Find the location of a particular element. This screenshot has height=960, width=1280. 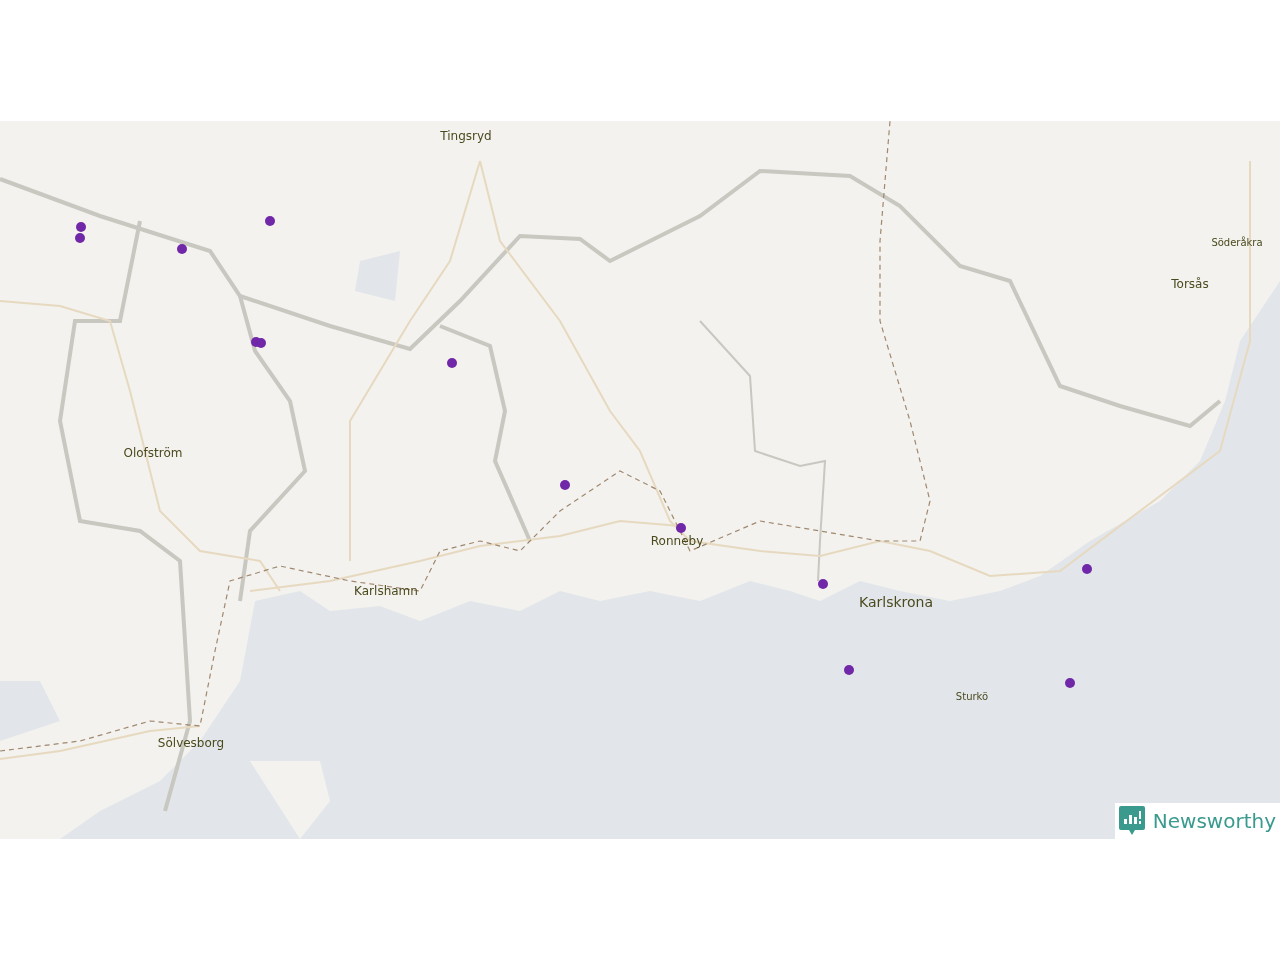

place-label: Karlshamn is located at coordinates (386, 592).